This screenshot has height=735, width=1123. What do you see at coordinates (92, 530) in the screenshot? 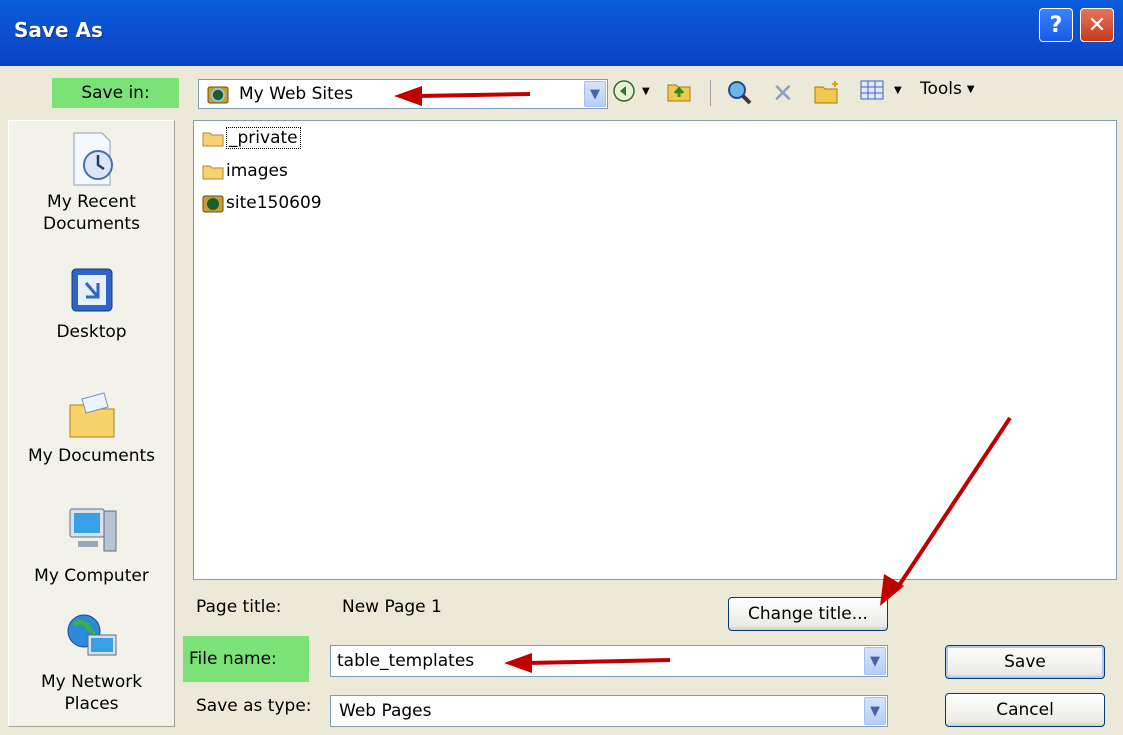
I see `my-computer-icon` at bounding box center [92, 530].